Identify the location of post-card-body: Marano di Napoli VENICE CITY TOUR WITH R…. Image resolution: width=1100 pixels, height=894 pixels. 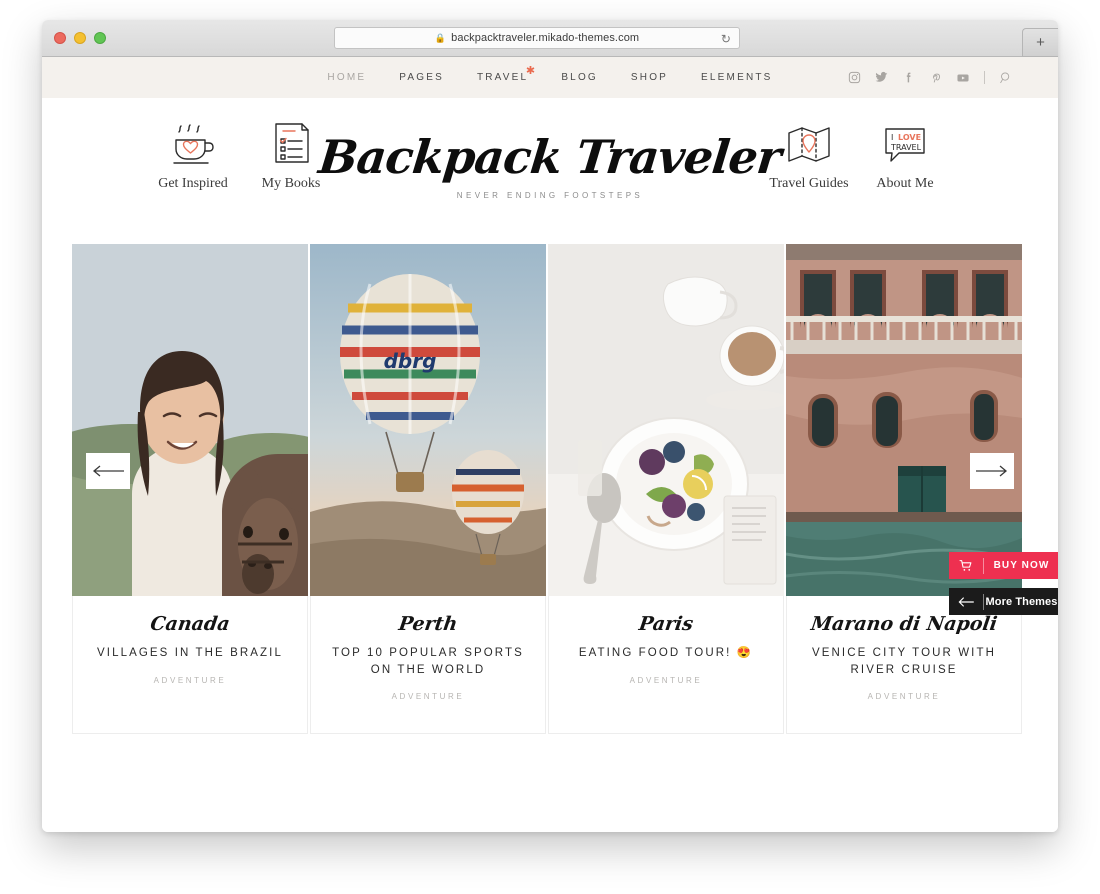
(904, 665).